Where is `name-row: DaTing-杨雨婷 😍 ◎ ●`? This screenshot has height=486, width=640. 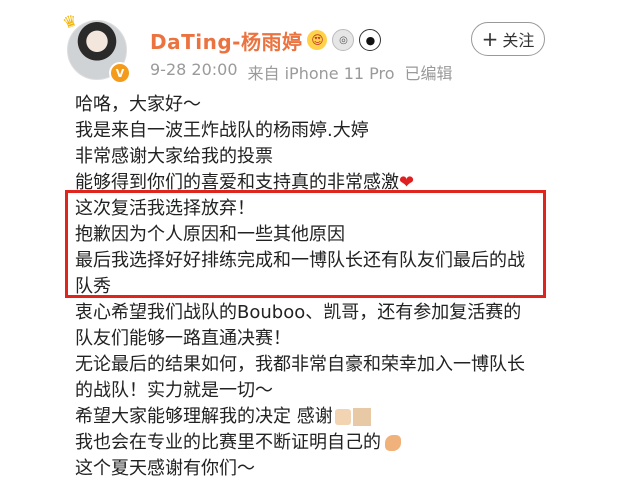
name-row: DaTing-杨雨婷 😍 ◎ ● is located at coordinates (266, 40).